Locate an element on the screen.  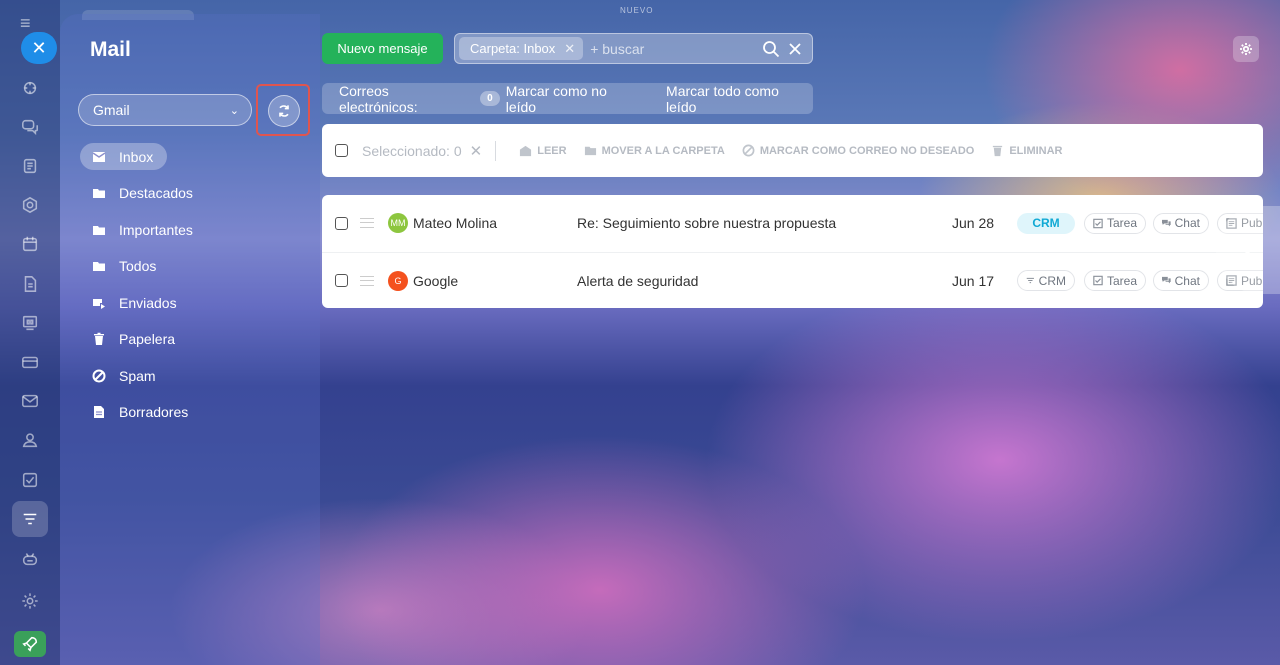
email-date: Jun 17 is located at coordinates (973, 280).